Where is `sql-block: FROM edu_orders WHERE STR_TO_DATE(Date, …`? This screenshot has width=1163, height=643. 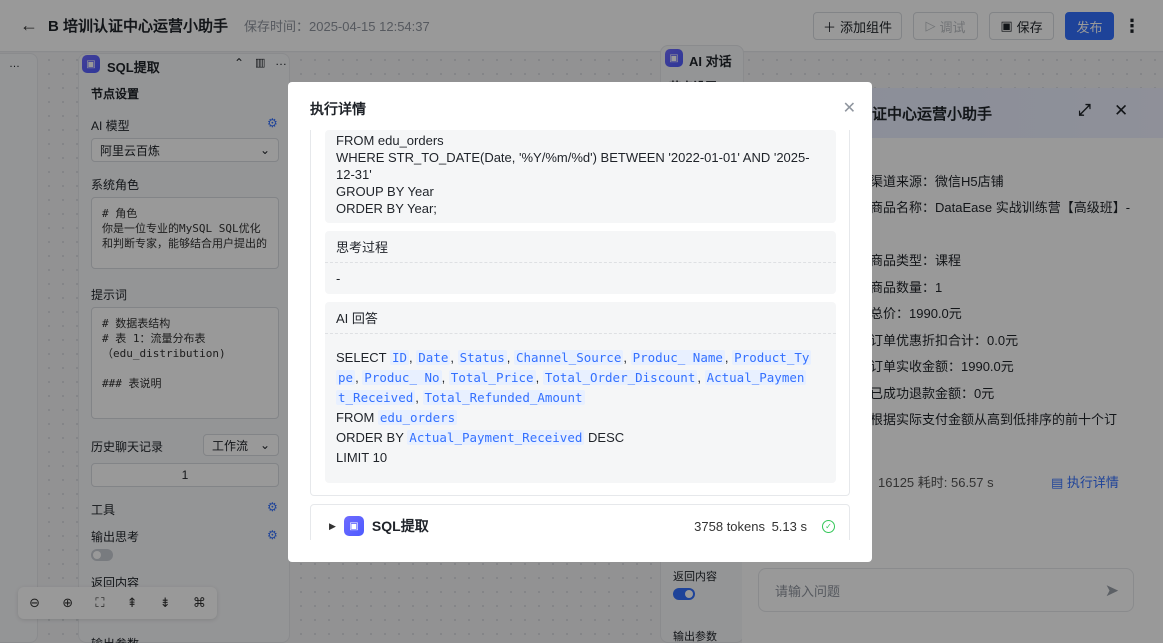
sql-block: FROM edu_orders WHERE STR_TO_DATE(Date, … is located at coordinates (580, 176).